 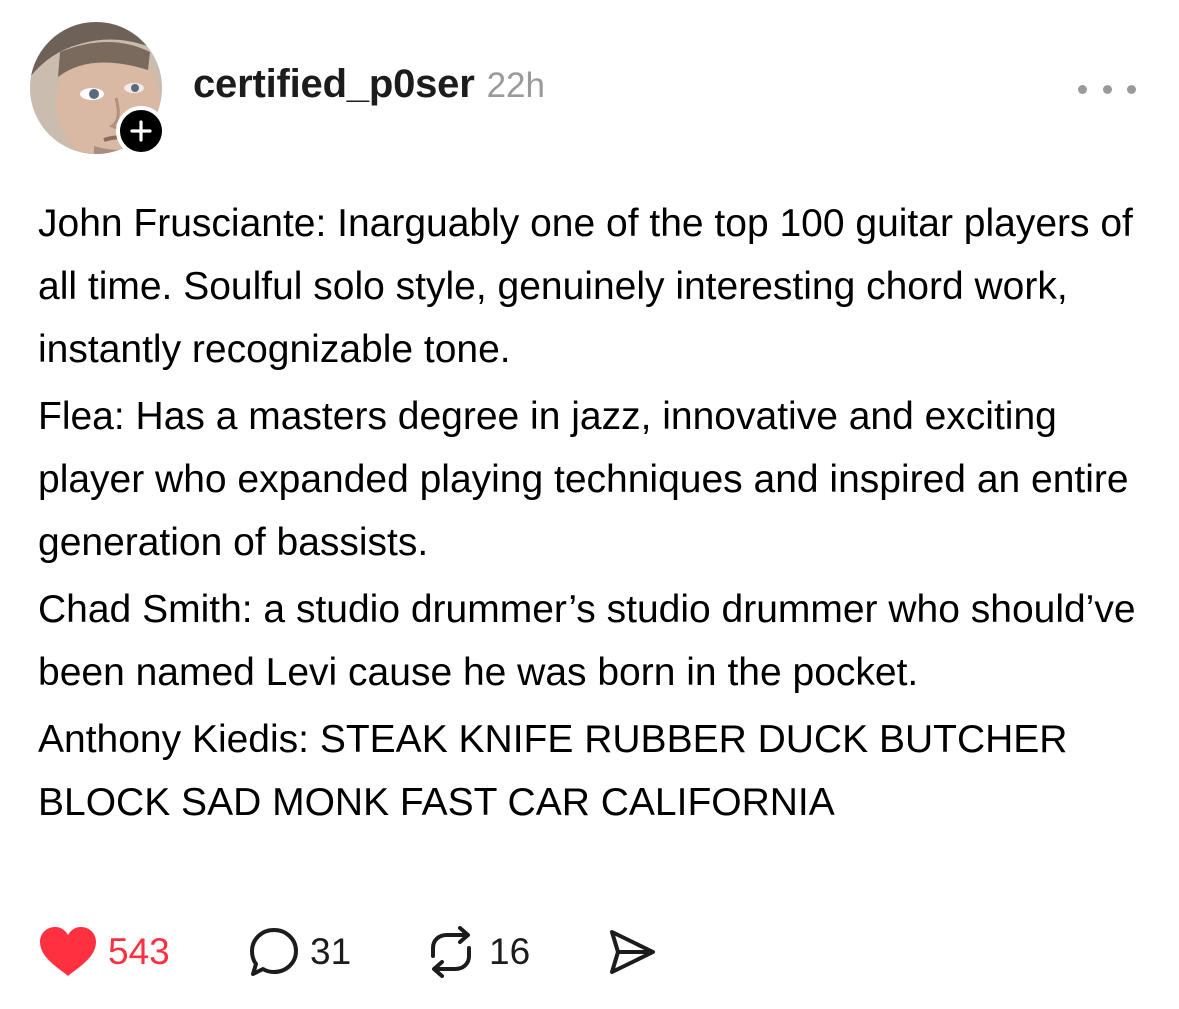 I want to click on speech-bubble-icon, so click(x=274, y=952).